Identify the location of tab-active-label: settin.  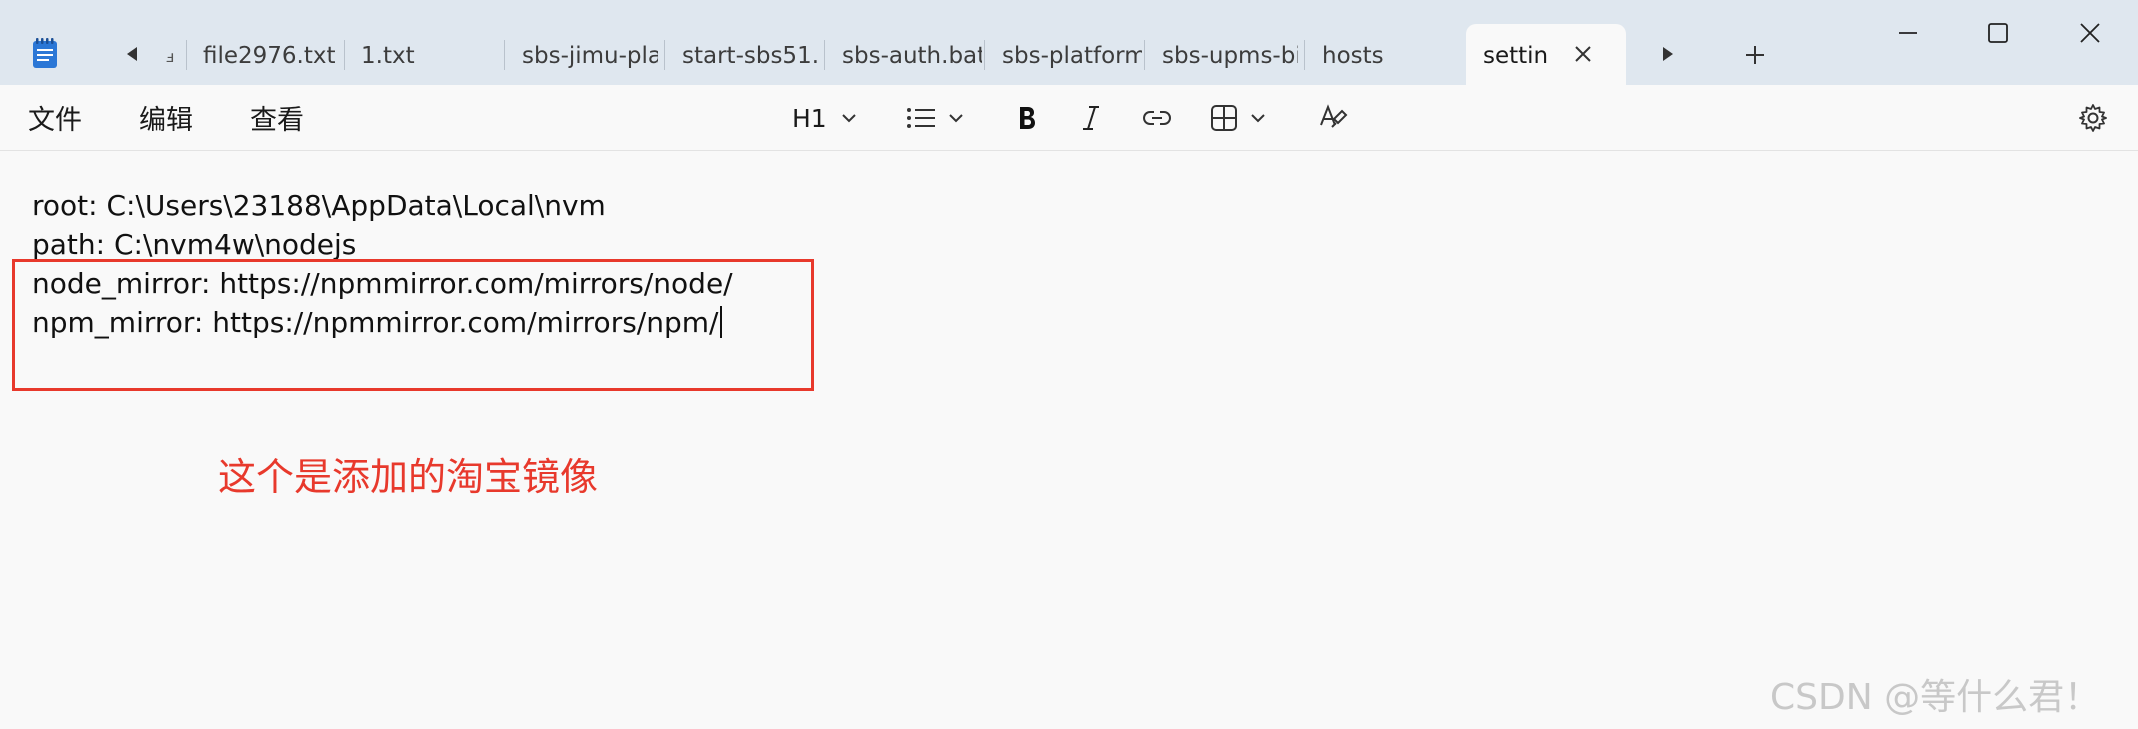
(1516, 56).